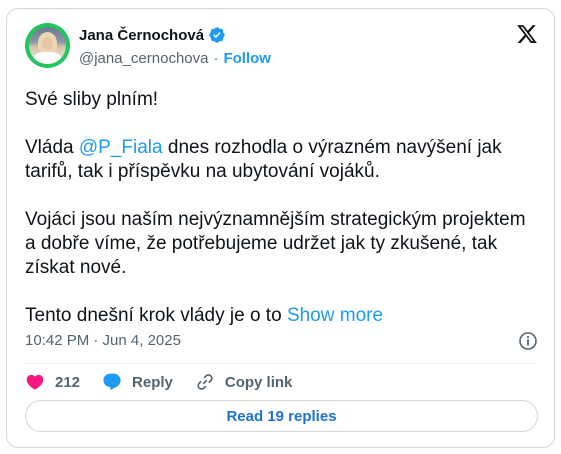 The height and width of the screenshot is (454, 561). I want to click on author-name-row: Jana Černochová, so click(152, 35).